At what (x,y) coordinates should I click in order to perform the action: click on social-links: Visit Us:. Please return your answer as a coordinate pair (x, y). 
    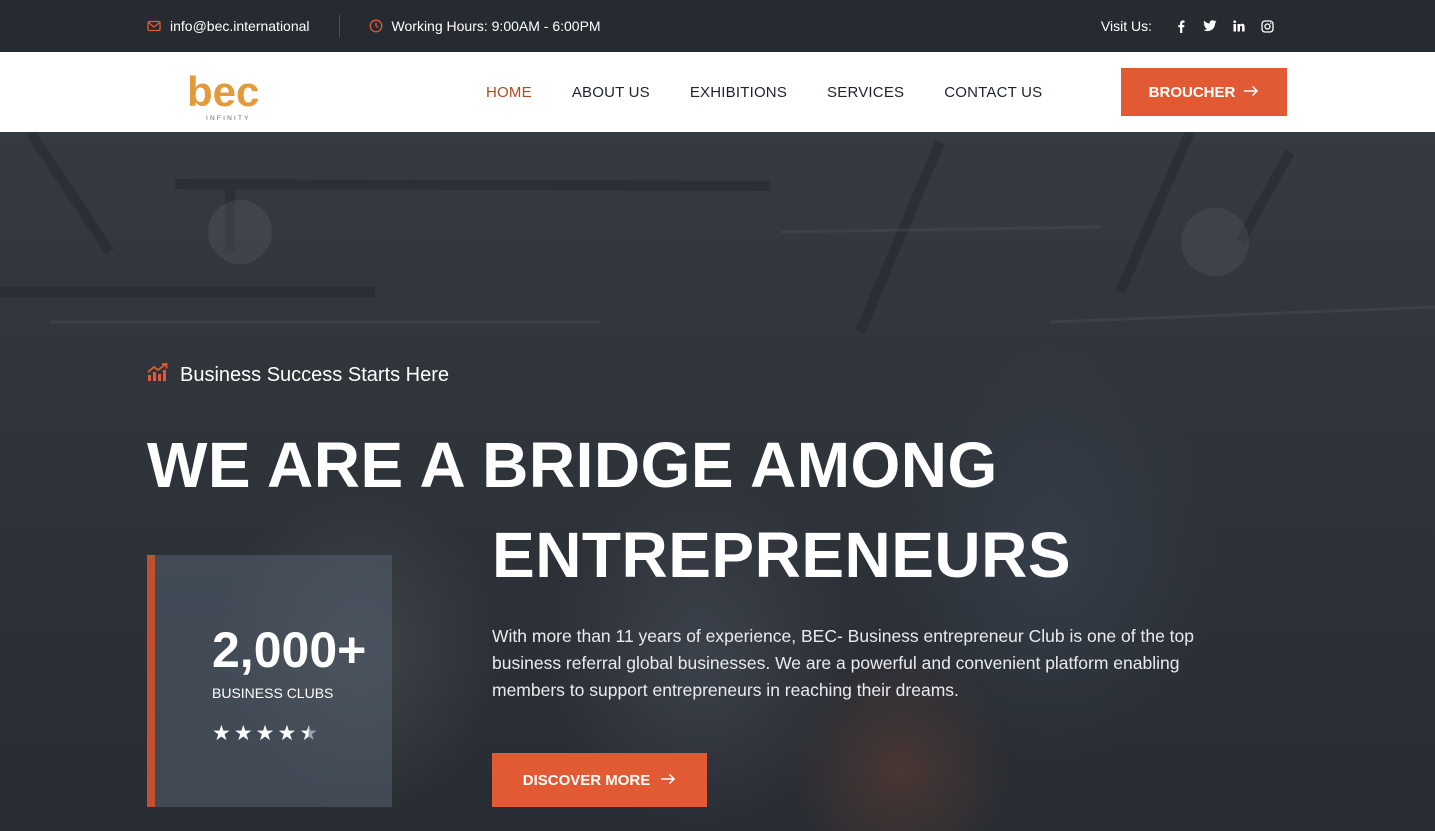
    Looking at the image, I should click on (1191, 26).